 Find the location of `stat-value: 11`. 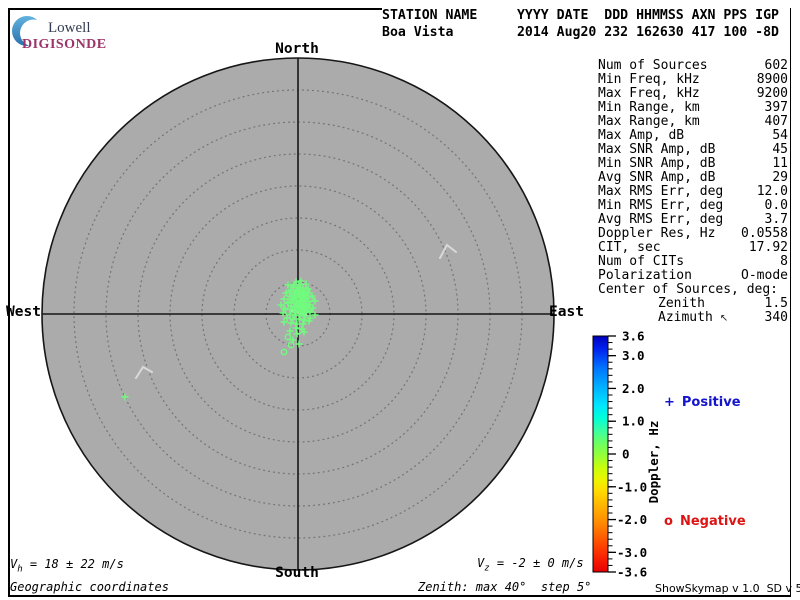

stat-value: 11 is located at coordinates (780, 163).